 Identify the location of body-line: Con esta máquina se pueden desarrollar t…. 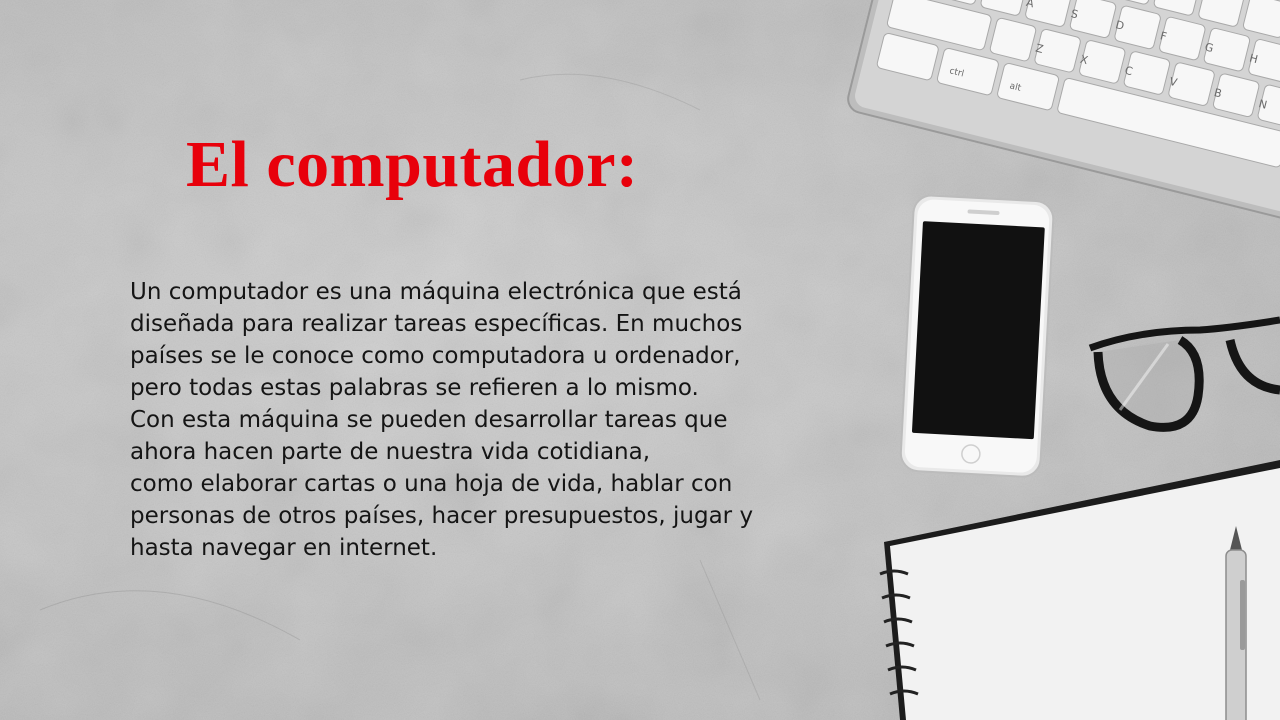
(429, 420).